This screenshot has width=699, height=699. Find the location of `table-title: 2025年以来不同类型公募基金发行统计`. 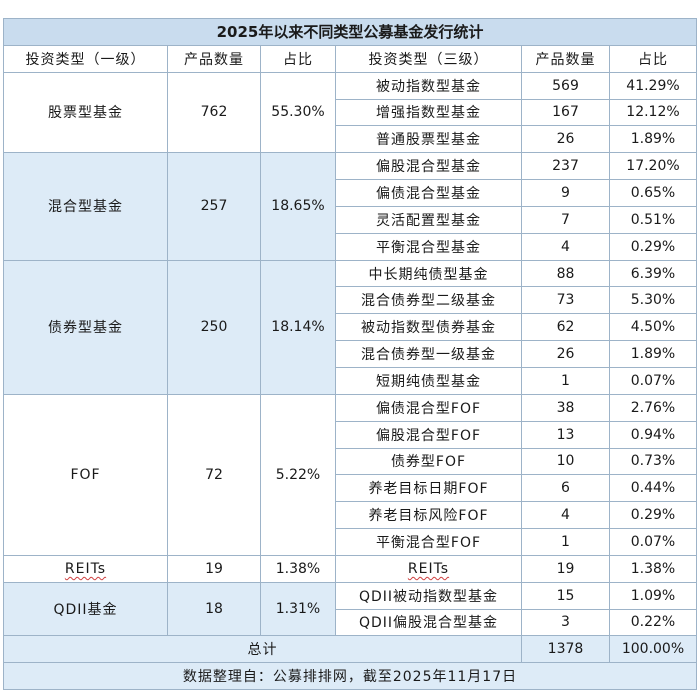

table-title: 2025年以来不同类型公募基金发行统计 is located at coordinates (350, 32).